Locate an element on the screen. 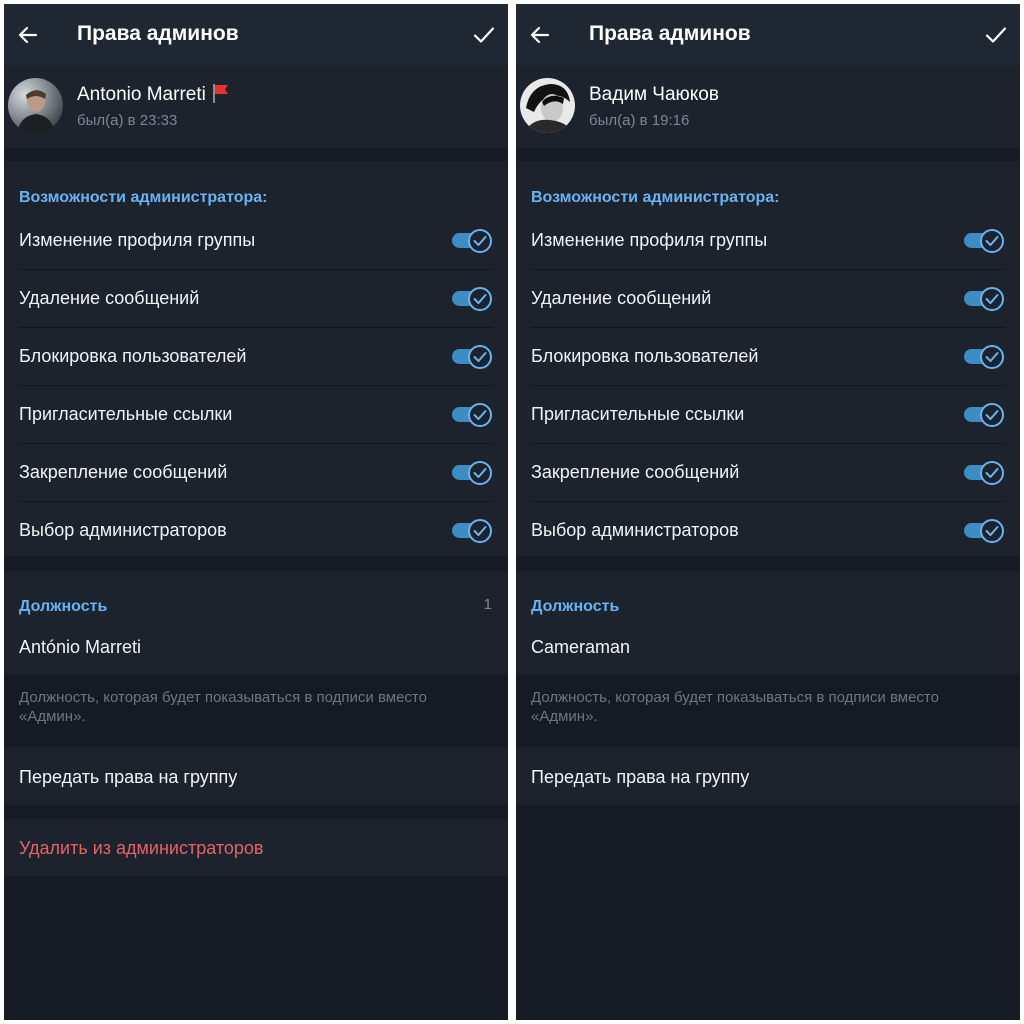  position-section: Должность Cameraman is located at coordinates (768, 622).